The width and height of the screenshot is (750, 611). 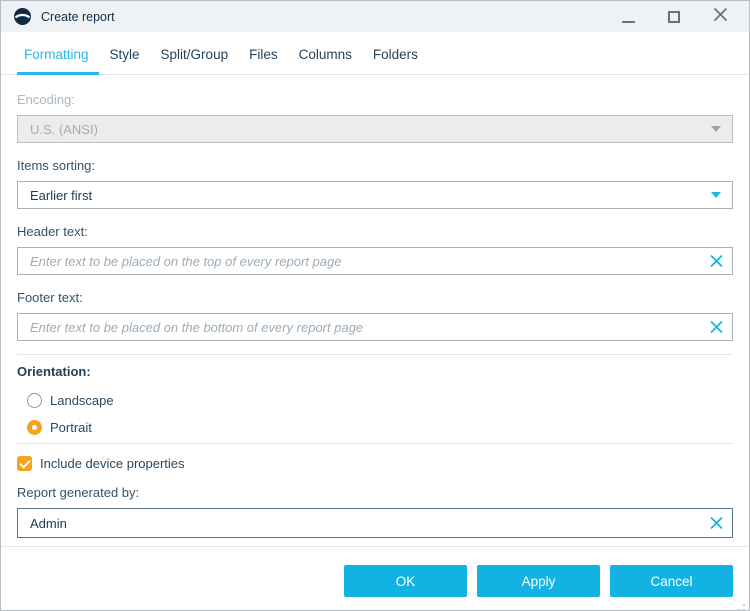 What do you see at coordinates (78, 492) in the screenshot?
I see `report-generated-by-label: Report generated by:` at bounding box center [78, 492].